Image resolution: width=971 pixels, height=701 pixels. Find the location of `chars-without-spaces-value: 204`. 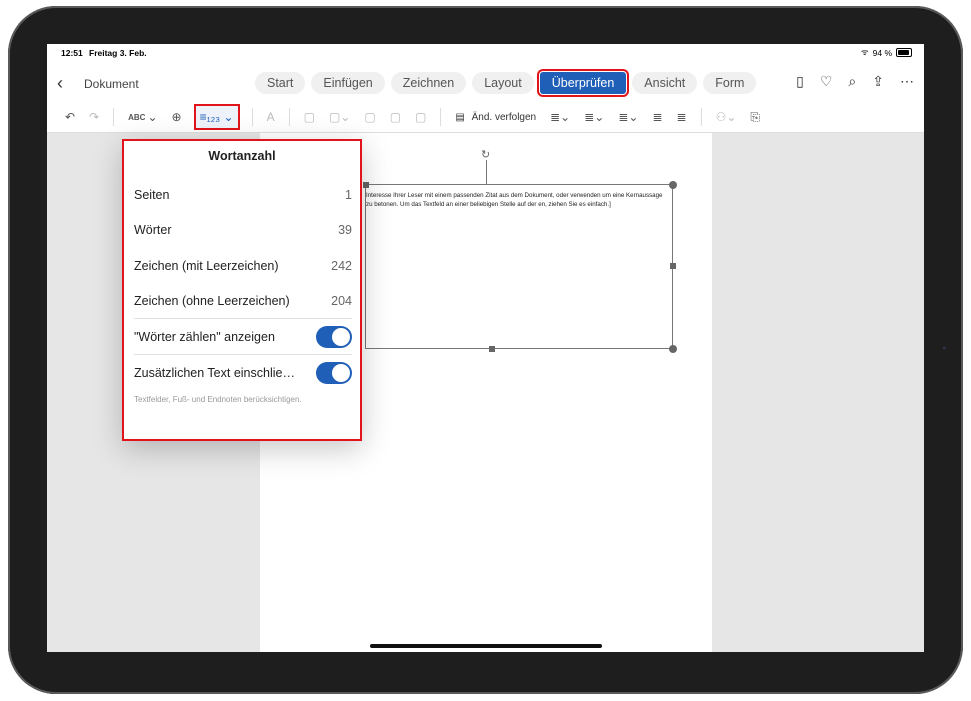

chars-without-spaces-value: 204 is located at coordinates (341, 301).